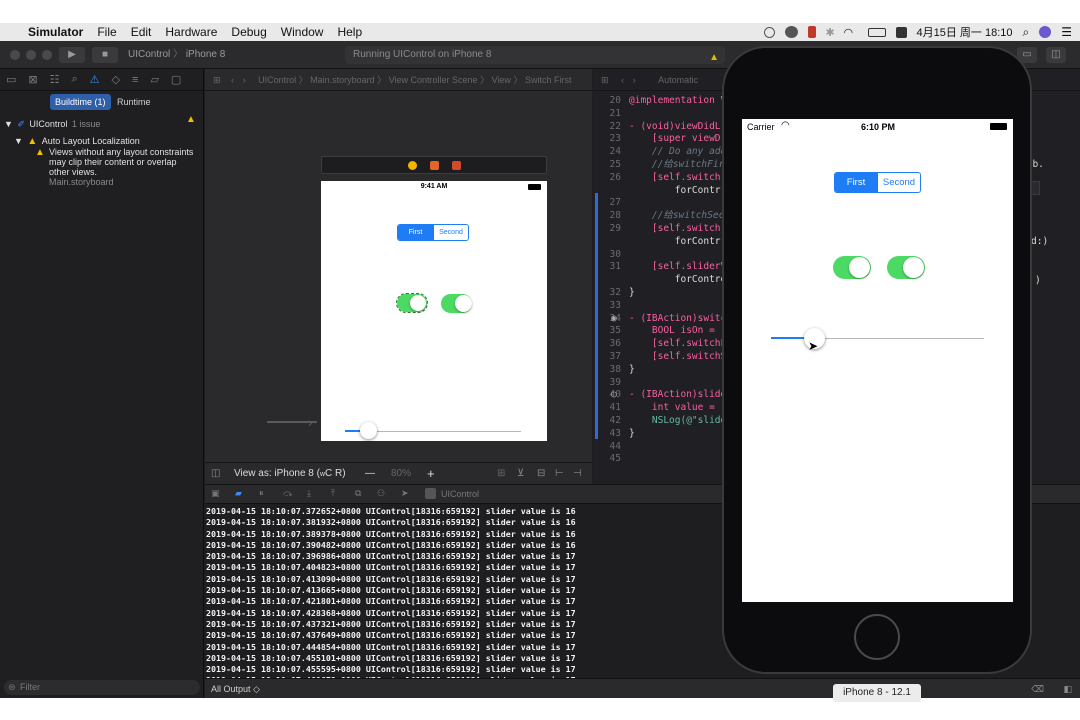 This screenshot has height=720, width=1080. What do you see at coordinates (548, 80) in the screenshot?
I see `jump-item: Switch First` at bounding box center [548, 80].